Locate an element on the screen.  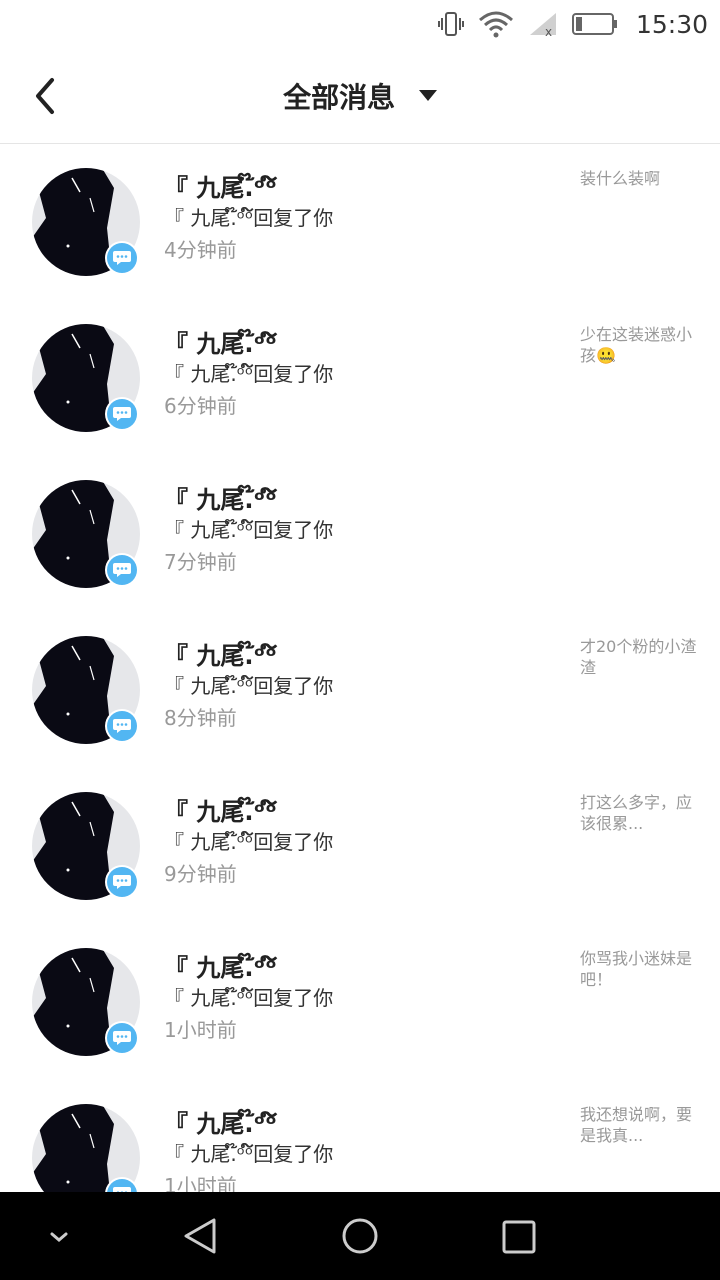
battery-icon is located at coordinates (594, 24).